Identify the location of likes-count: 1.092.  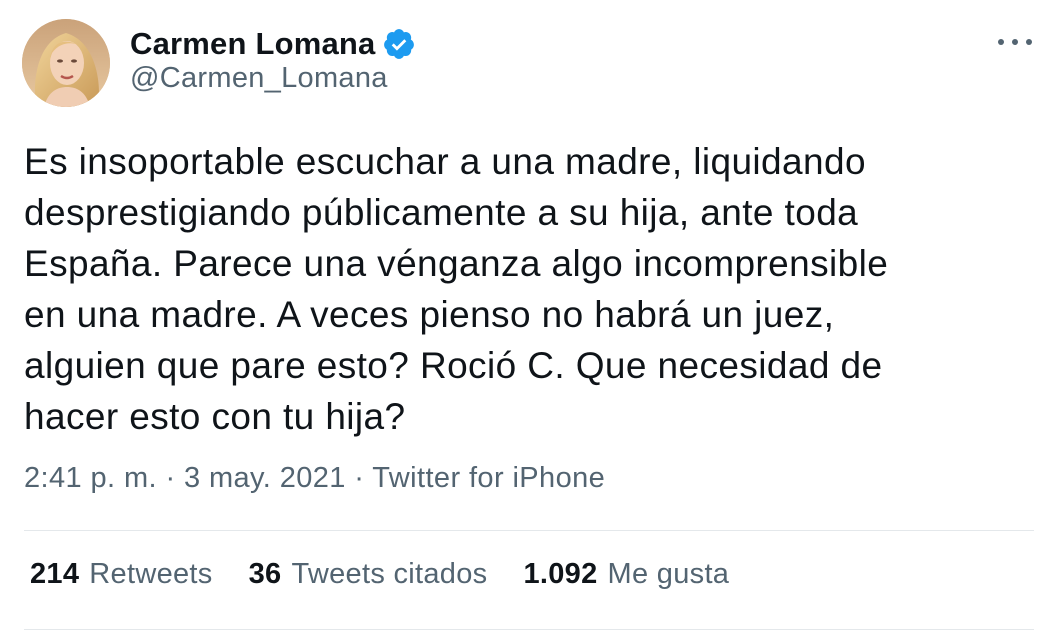
(560, 574).